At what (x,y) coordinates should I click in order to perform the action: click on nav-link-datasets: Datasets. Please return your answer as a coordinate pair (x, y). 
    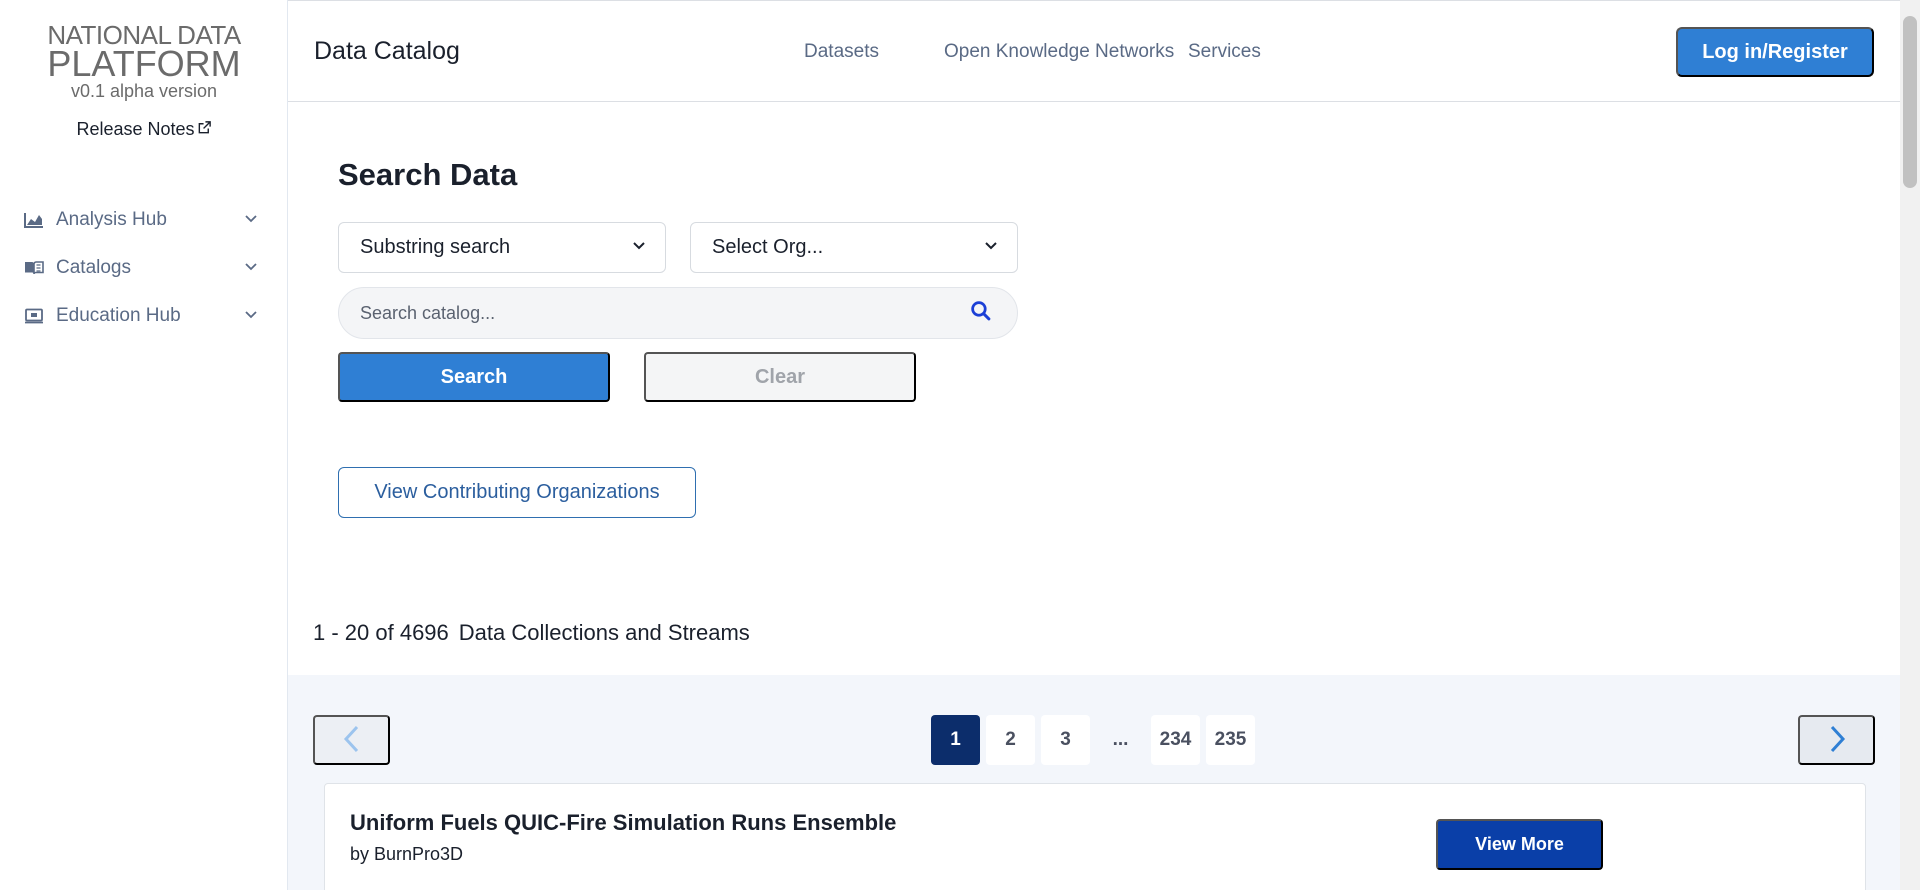
    Looking at the image, I should click on (841, 52).